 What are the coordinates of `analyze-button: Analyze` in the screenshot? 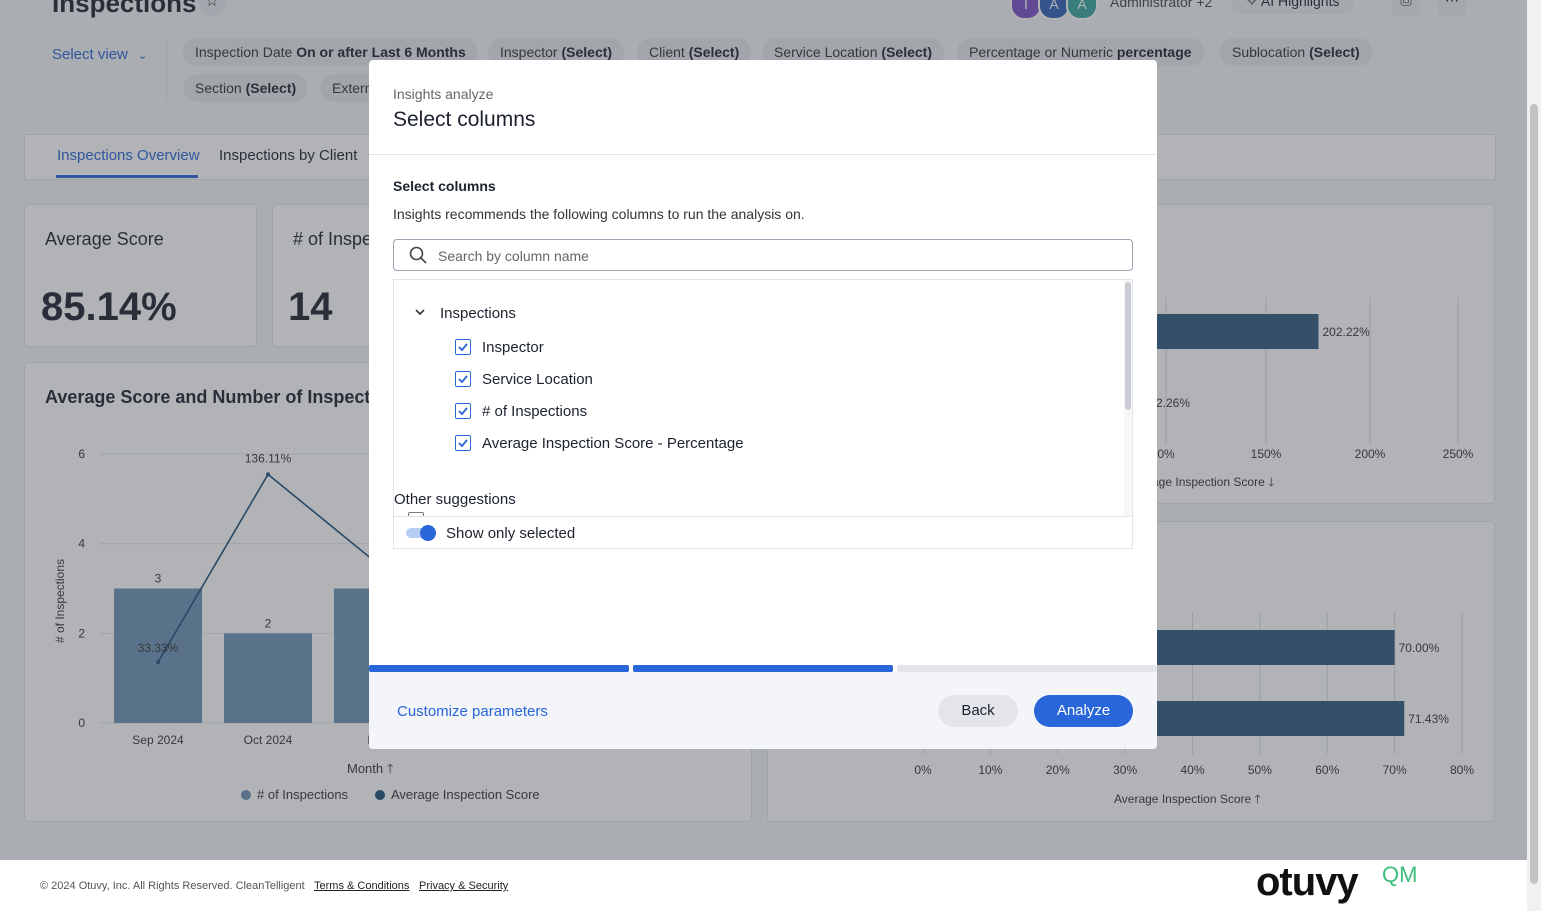 It's located at (1083, 711).